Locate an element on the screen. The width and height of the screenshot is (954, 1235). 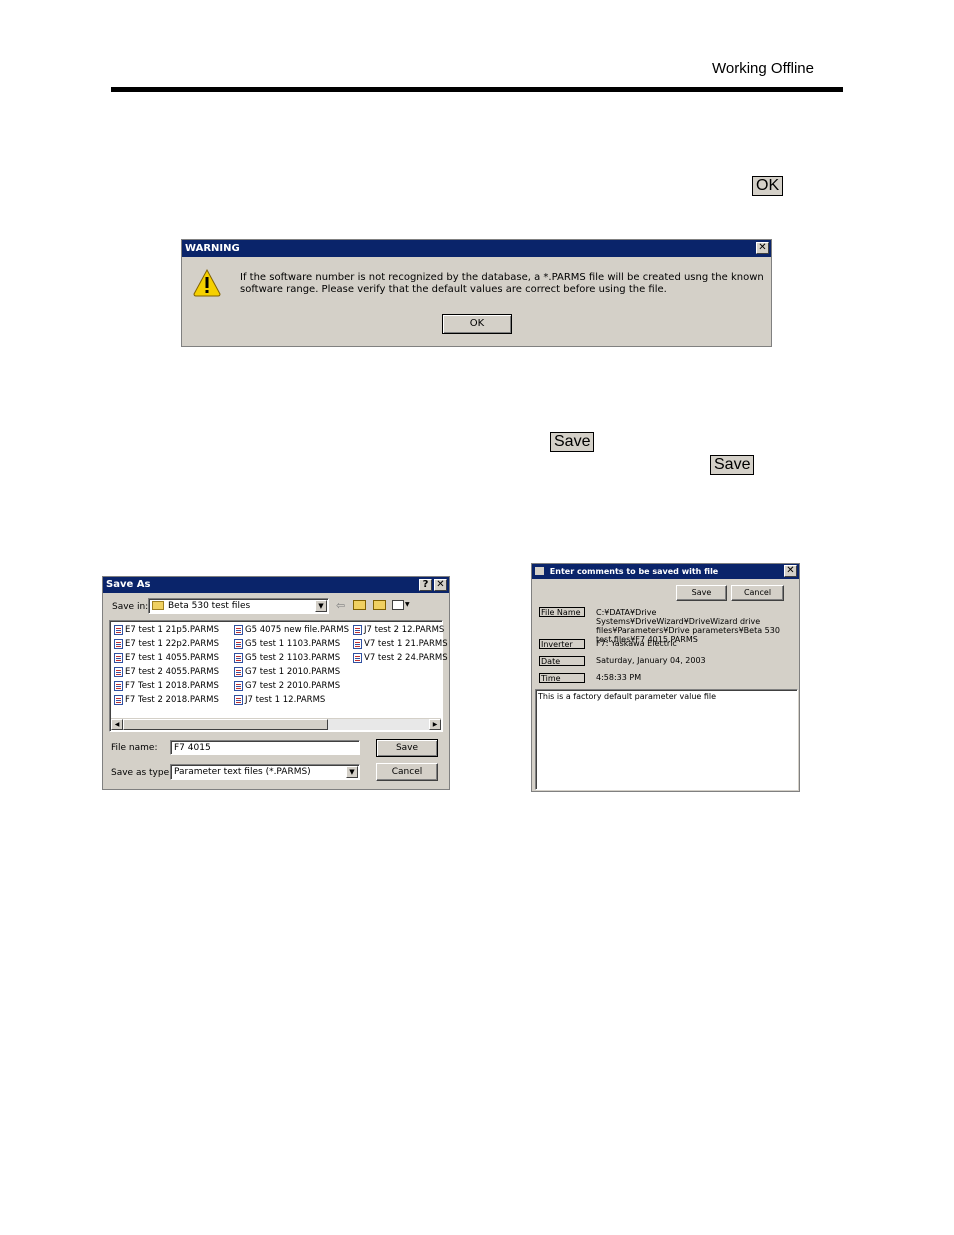
back-icon: ⇦ is located at coordinates (340, 605).